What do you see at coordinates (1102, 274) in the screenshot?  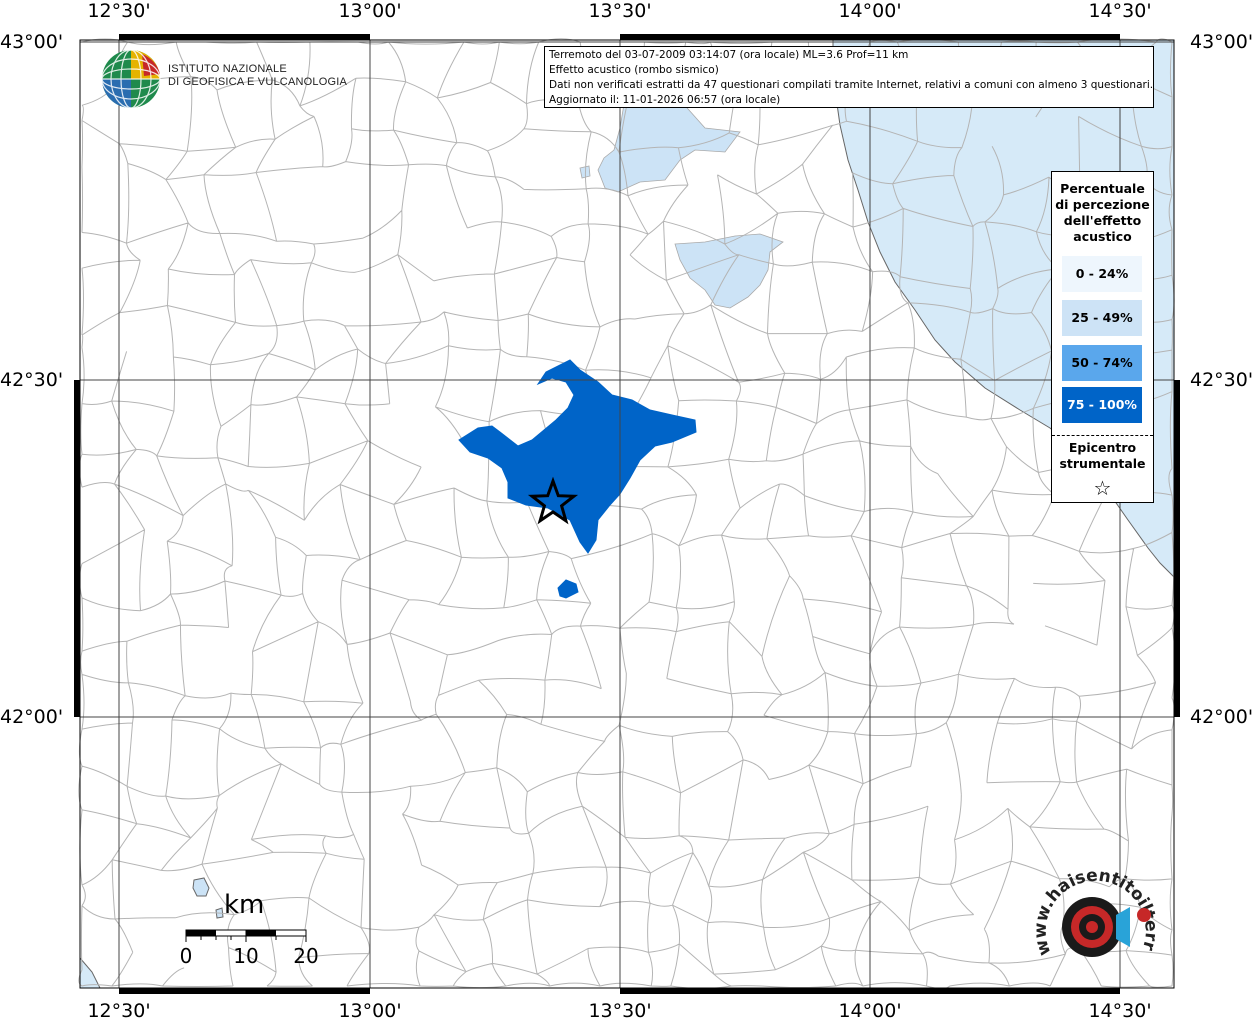 I see `legend-bin-0-24: 0 - 24%` at bounding box center [1102, 274].